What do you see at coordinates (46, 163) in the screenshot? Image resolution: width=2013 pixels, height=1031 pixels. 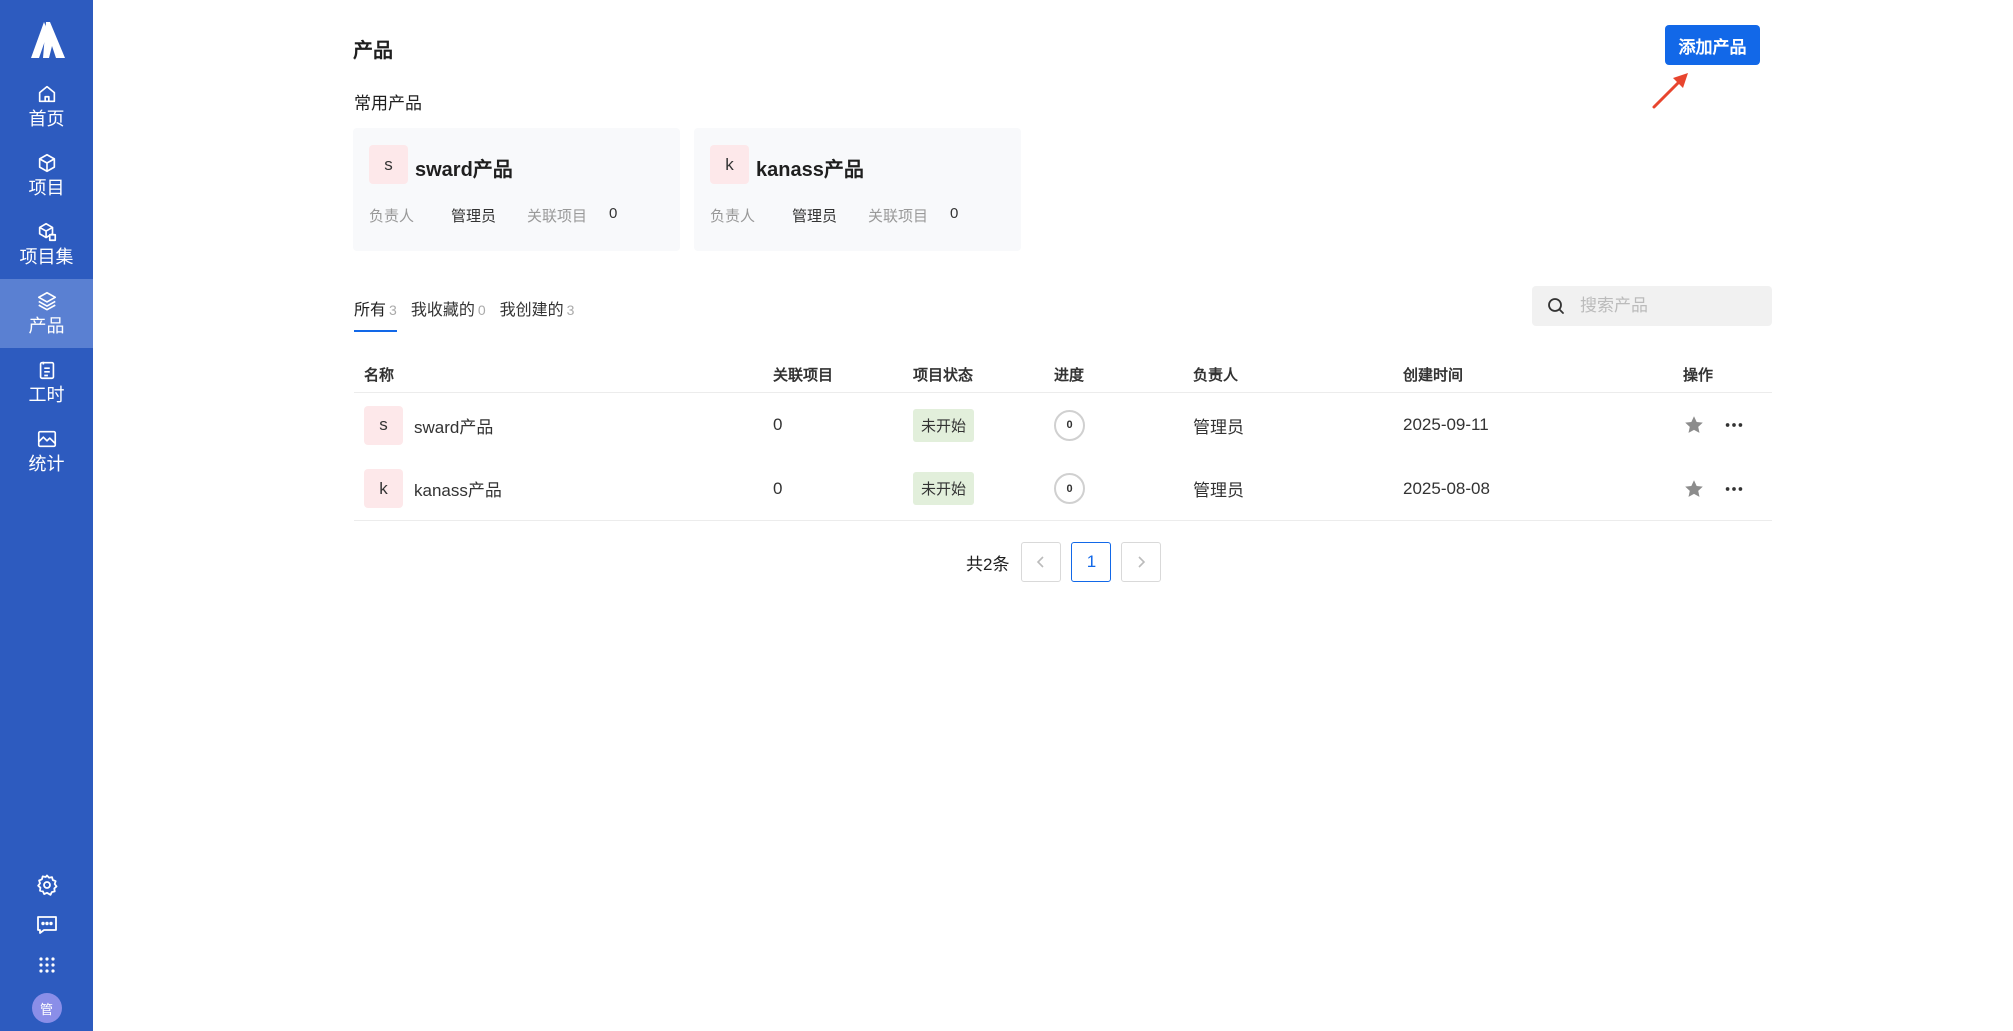 I see `cube-icon` at bounding box center [46, 163].